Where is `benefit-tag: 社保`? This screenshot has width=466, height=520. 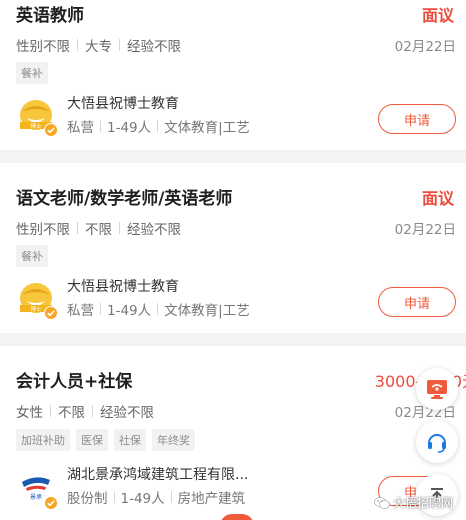
benefit-tag: 社保 is located at coordinates (130, 440).